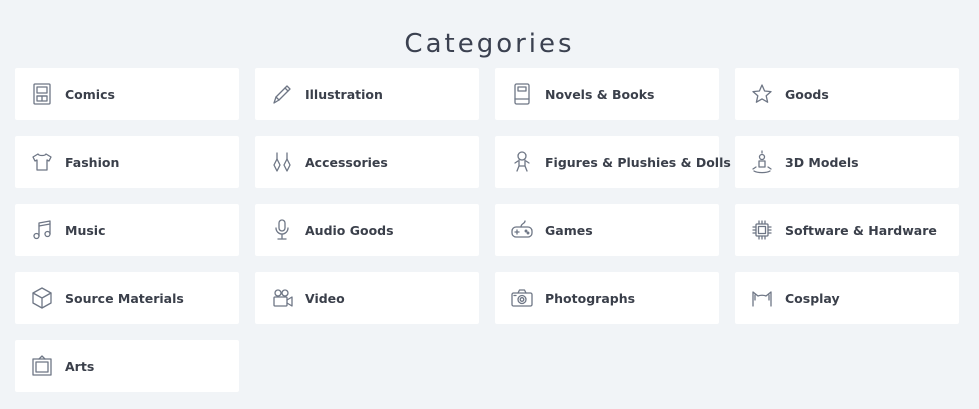  I want to click on category-label: Software & Hardware, so click(861, 230).